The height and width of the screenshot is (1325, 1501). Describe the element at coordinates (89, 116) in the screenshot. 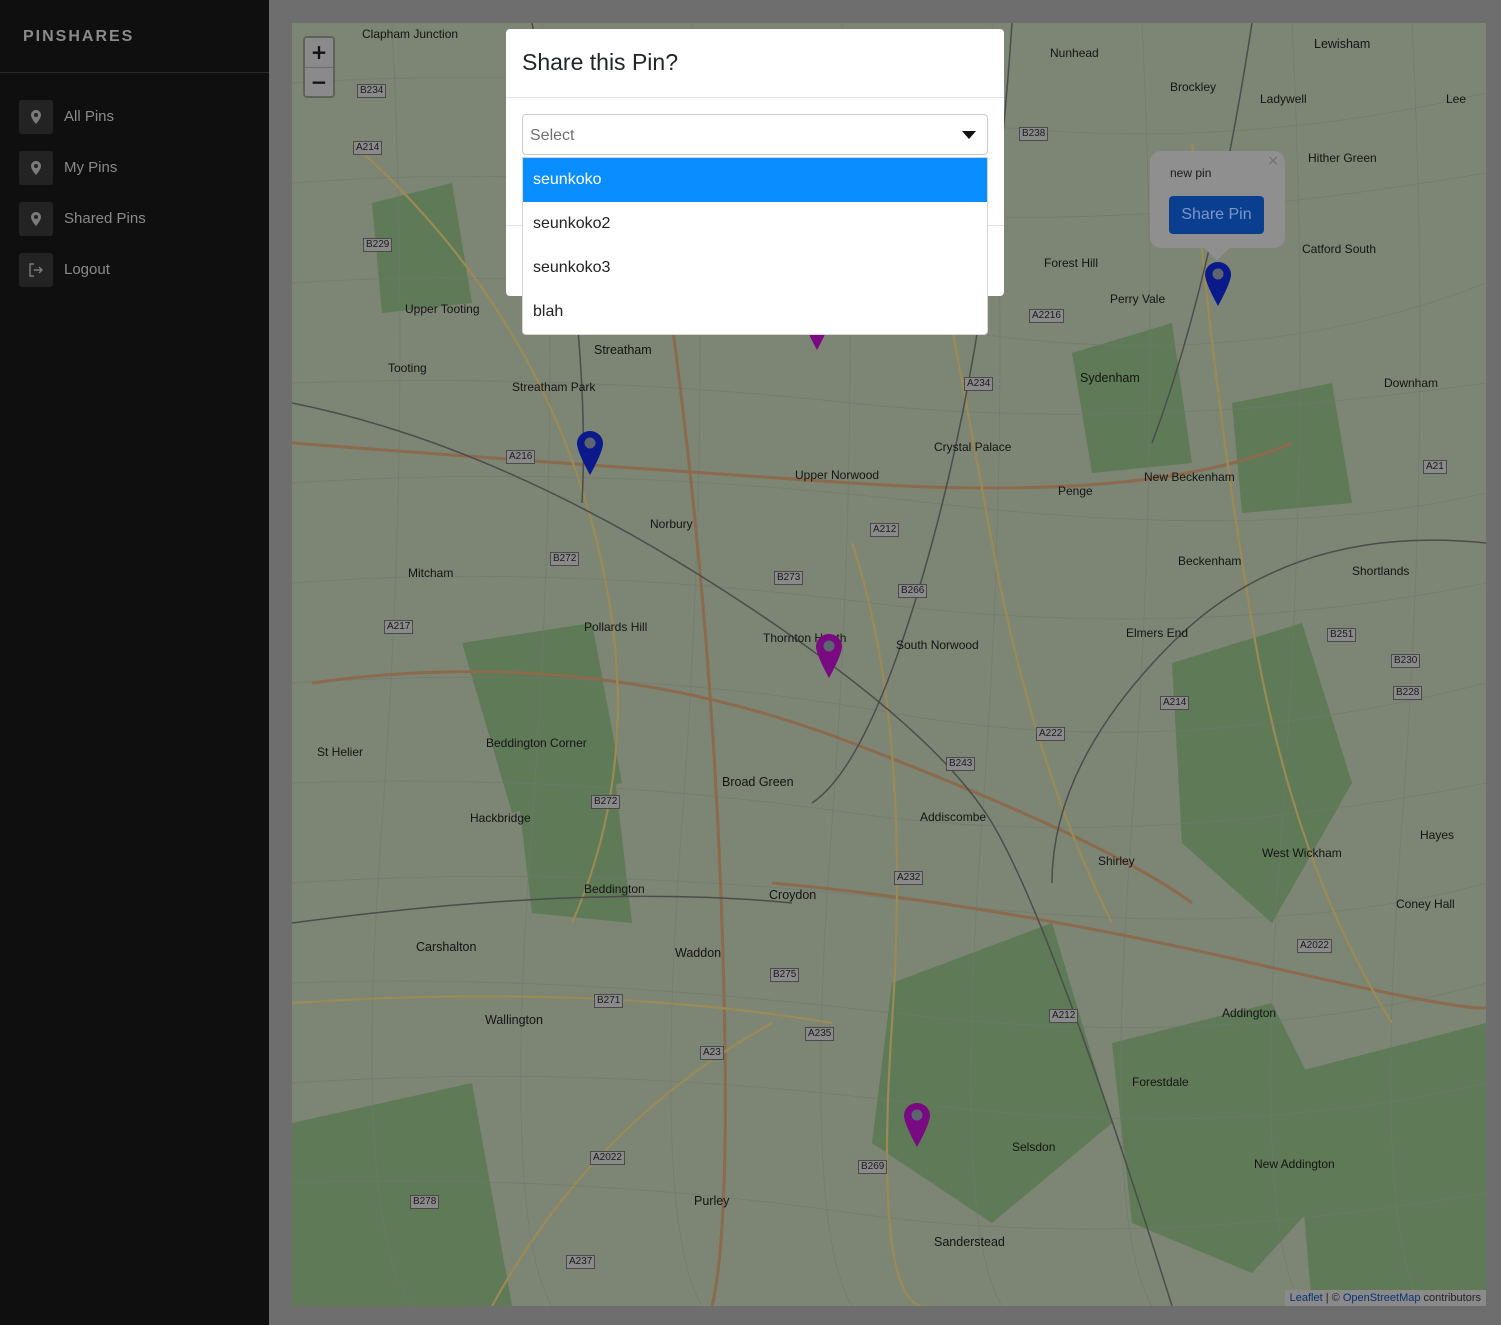

I see `sidebar-item-label: All Pins` at that location.